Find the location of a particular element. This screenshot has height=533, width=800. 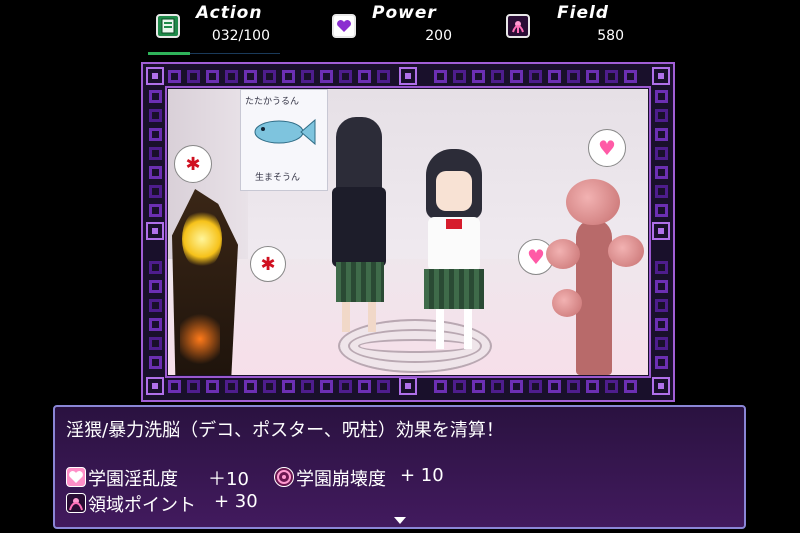

stat-collapse-label: 学園崩壊度 is located at coordinates (341, 479).